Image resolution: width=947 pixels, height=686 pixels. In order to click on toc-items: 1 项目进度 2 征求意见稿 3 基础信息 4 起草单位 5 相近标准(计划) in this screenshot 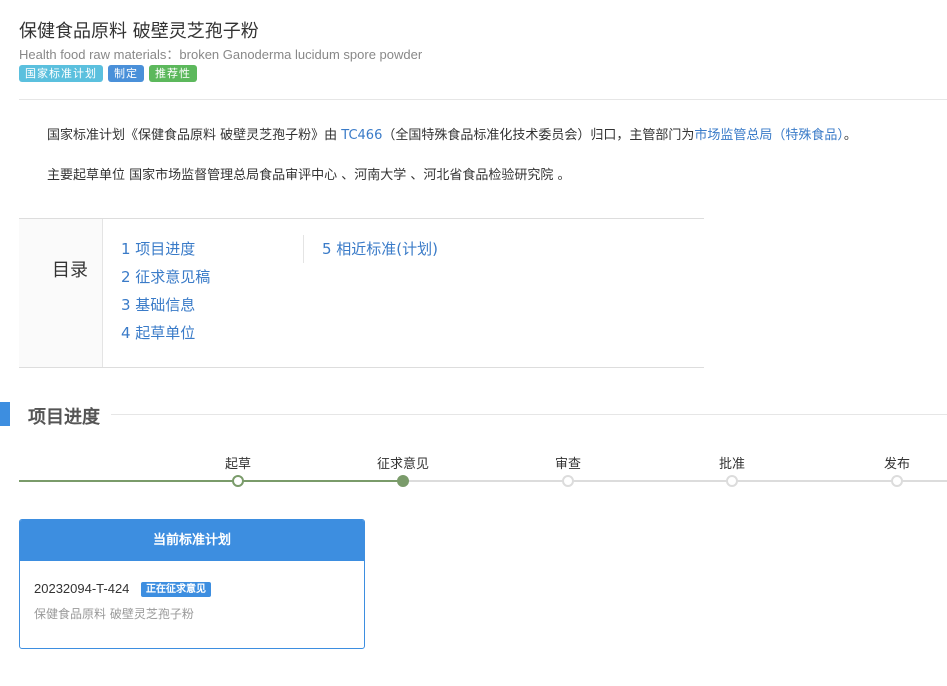, I will do `click(403, 293)`.